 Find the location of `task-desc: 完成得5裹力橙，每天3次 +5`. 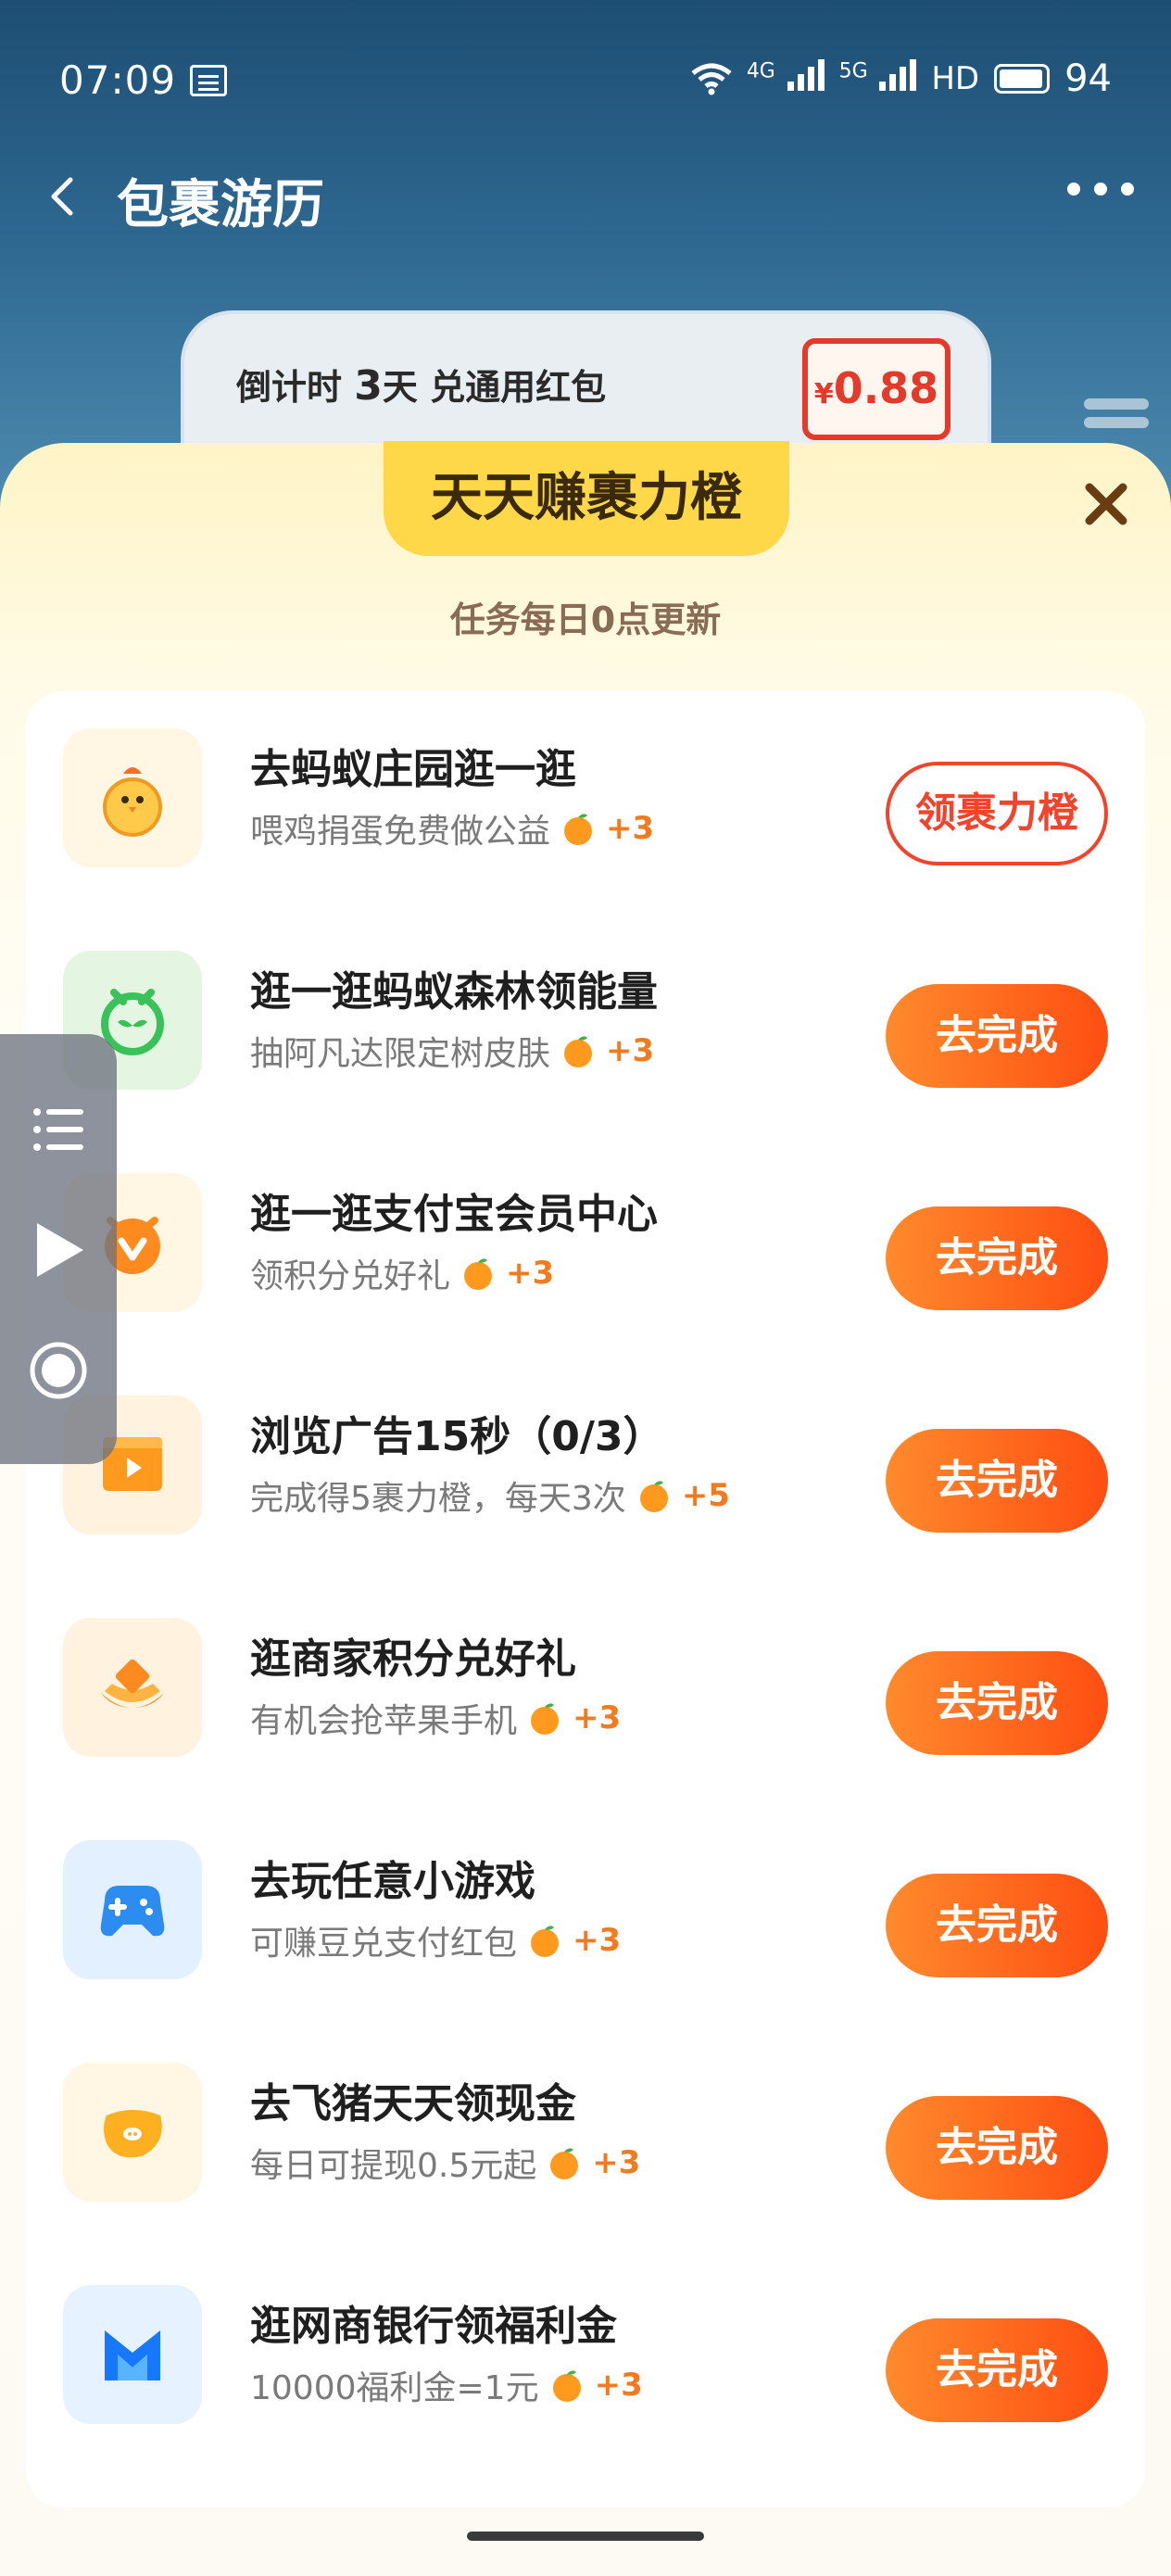

task-desc: 完成得5裹力橙，每天3次 +5 is located at coordinates (490, 1495).